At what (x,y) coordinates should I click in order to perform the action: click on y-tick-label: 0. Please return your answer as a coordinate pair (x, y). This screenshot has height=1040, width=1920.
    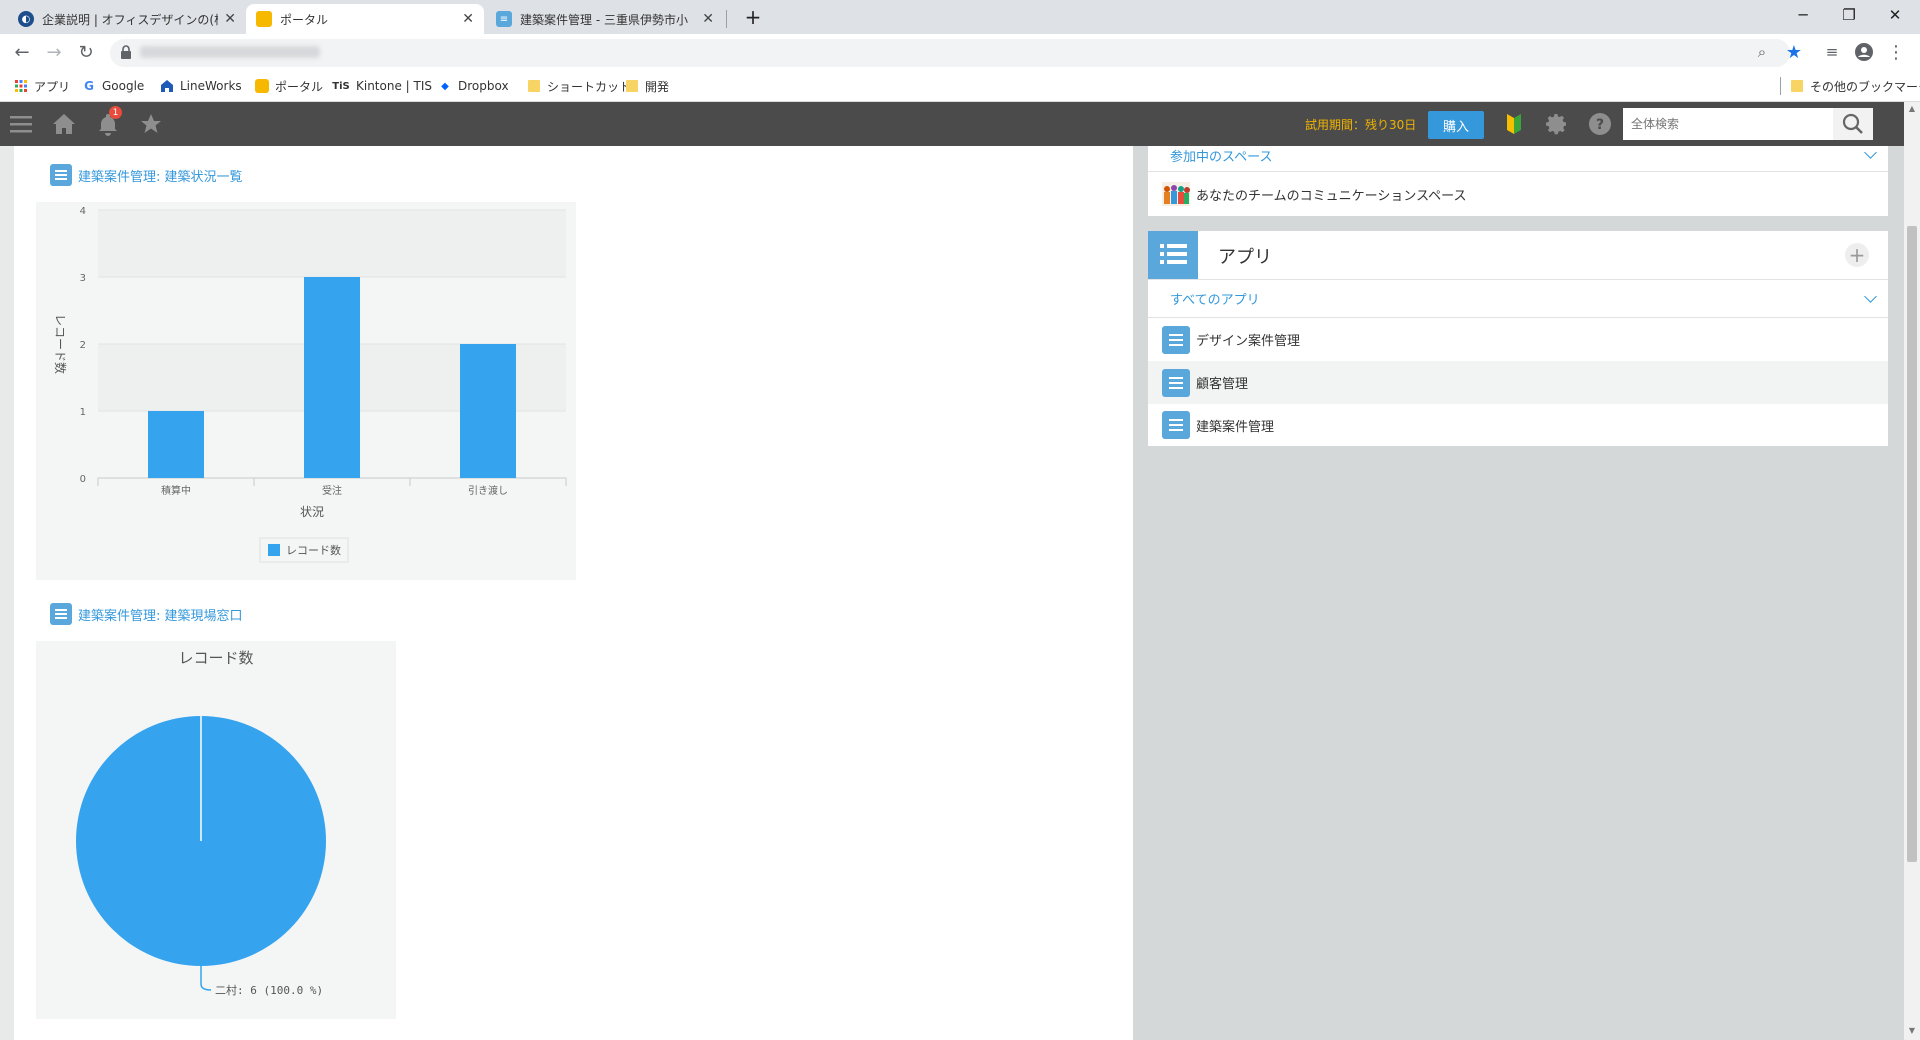
    Looking at the image, I should click on (83, 479).